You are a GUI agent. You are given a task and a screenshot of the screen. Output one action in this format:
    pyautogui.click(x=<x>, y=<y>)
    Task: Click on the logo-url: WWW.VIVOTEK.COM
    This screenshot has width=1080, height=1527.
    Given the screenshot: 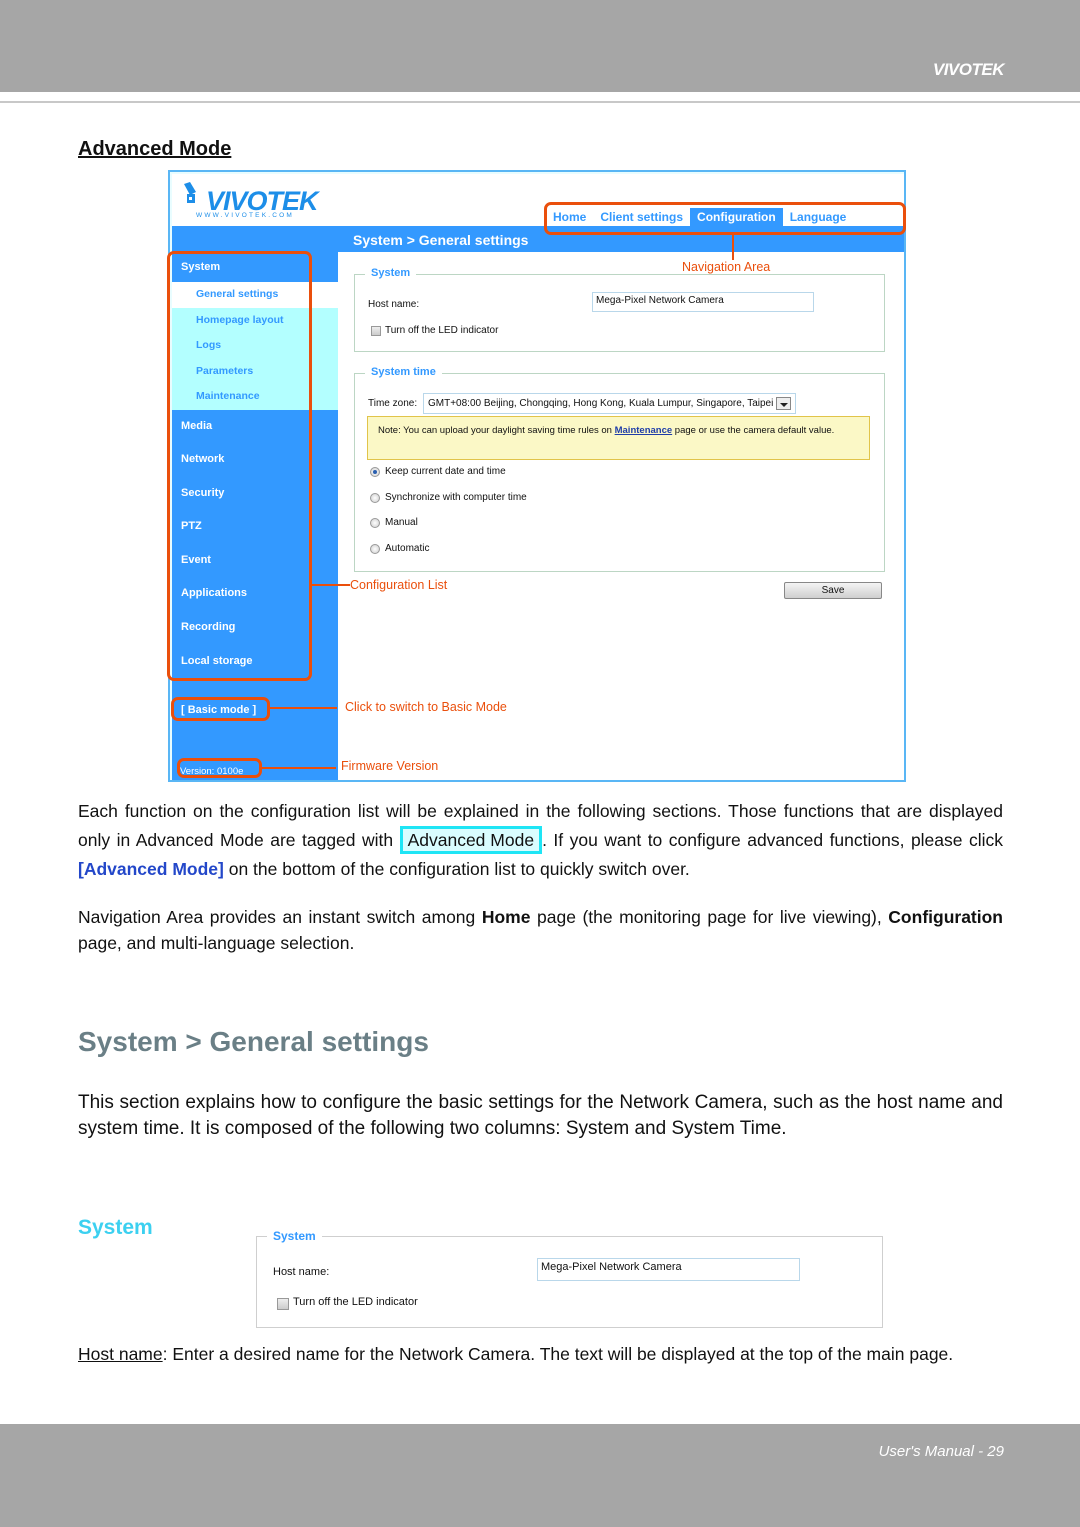 What is the action you would take?
    pyautogui.click(x=245, y=215)
    